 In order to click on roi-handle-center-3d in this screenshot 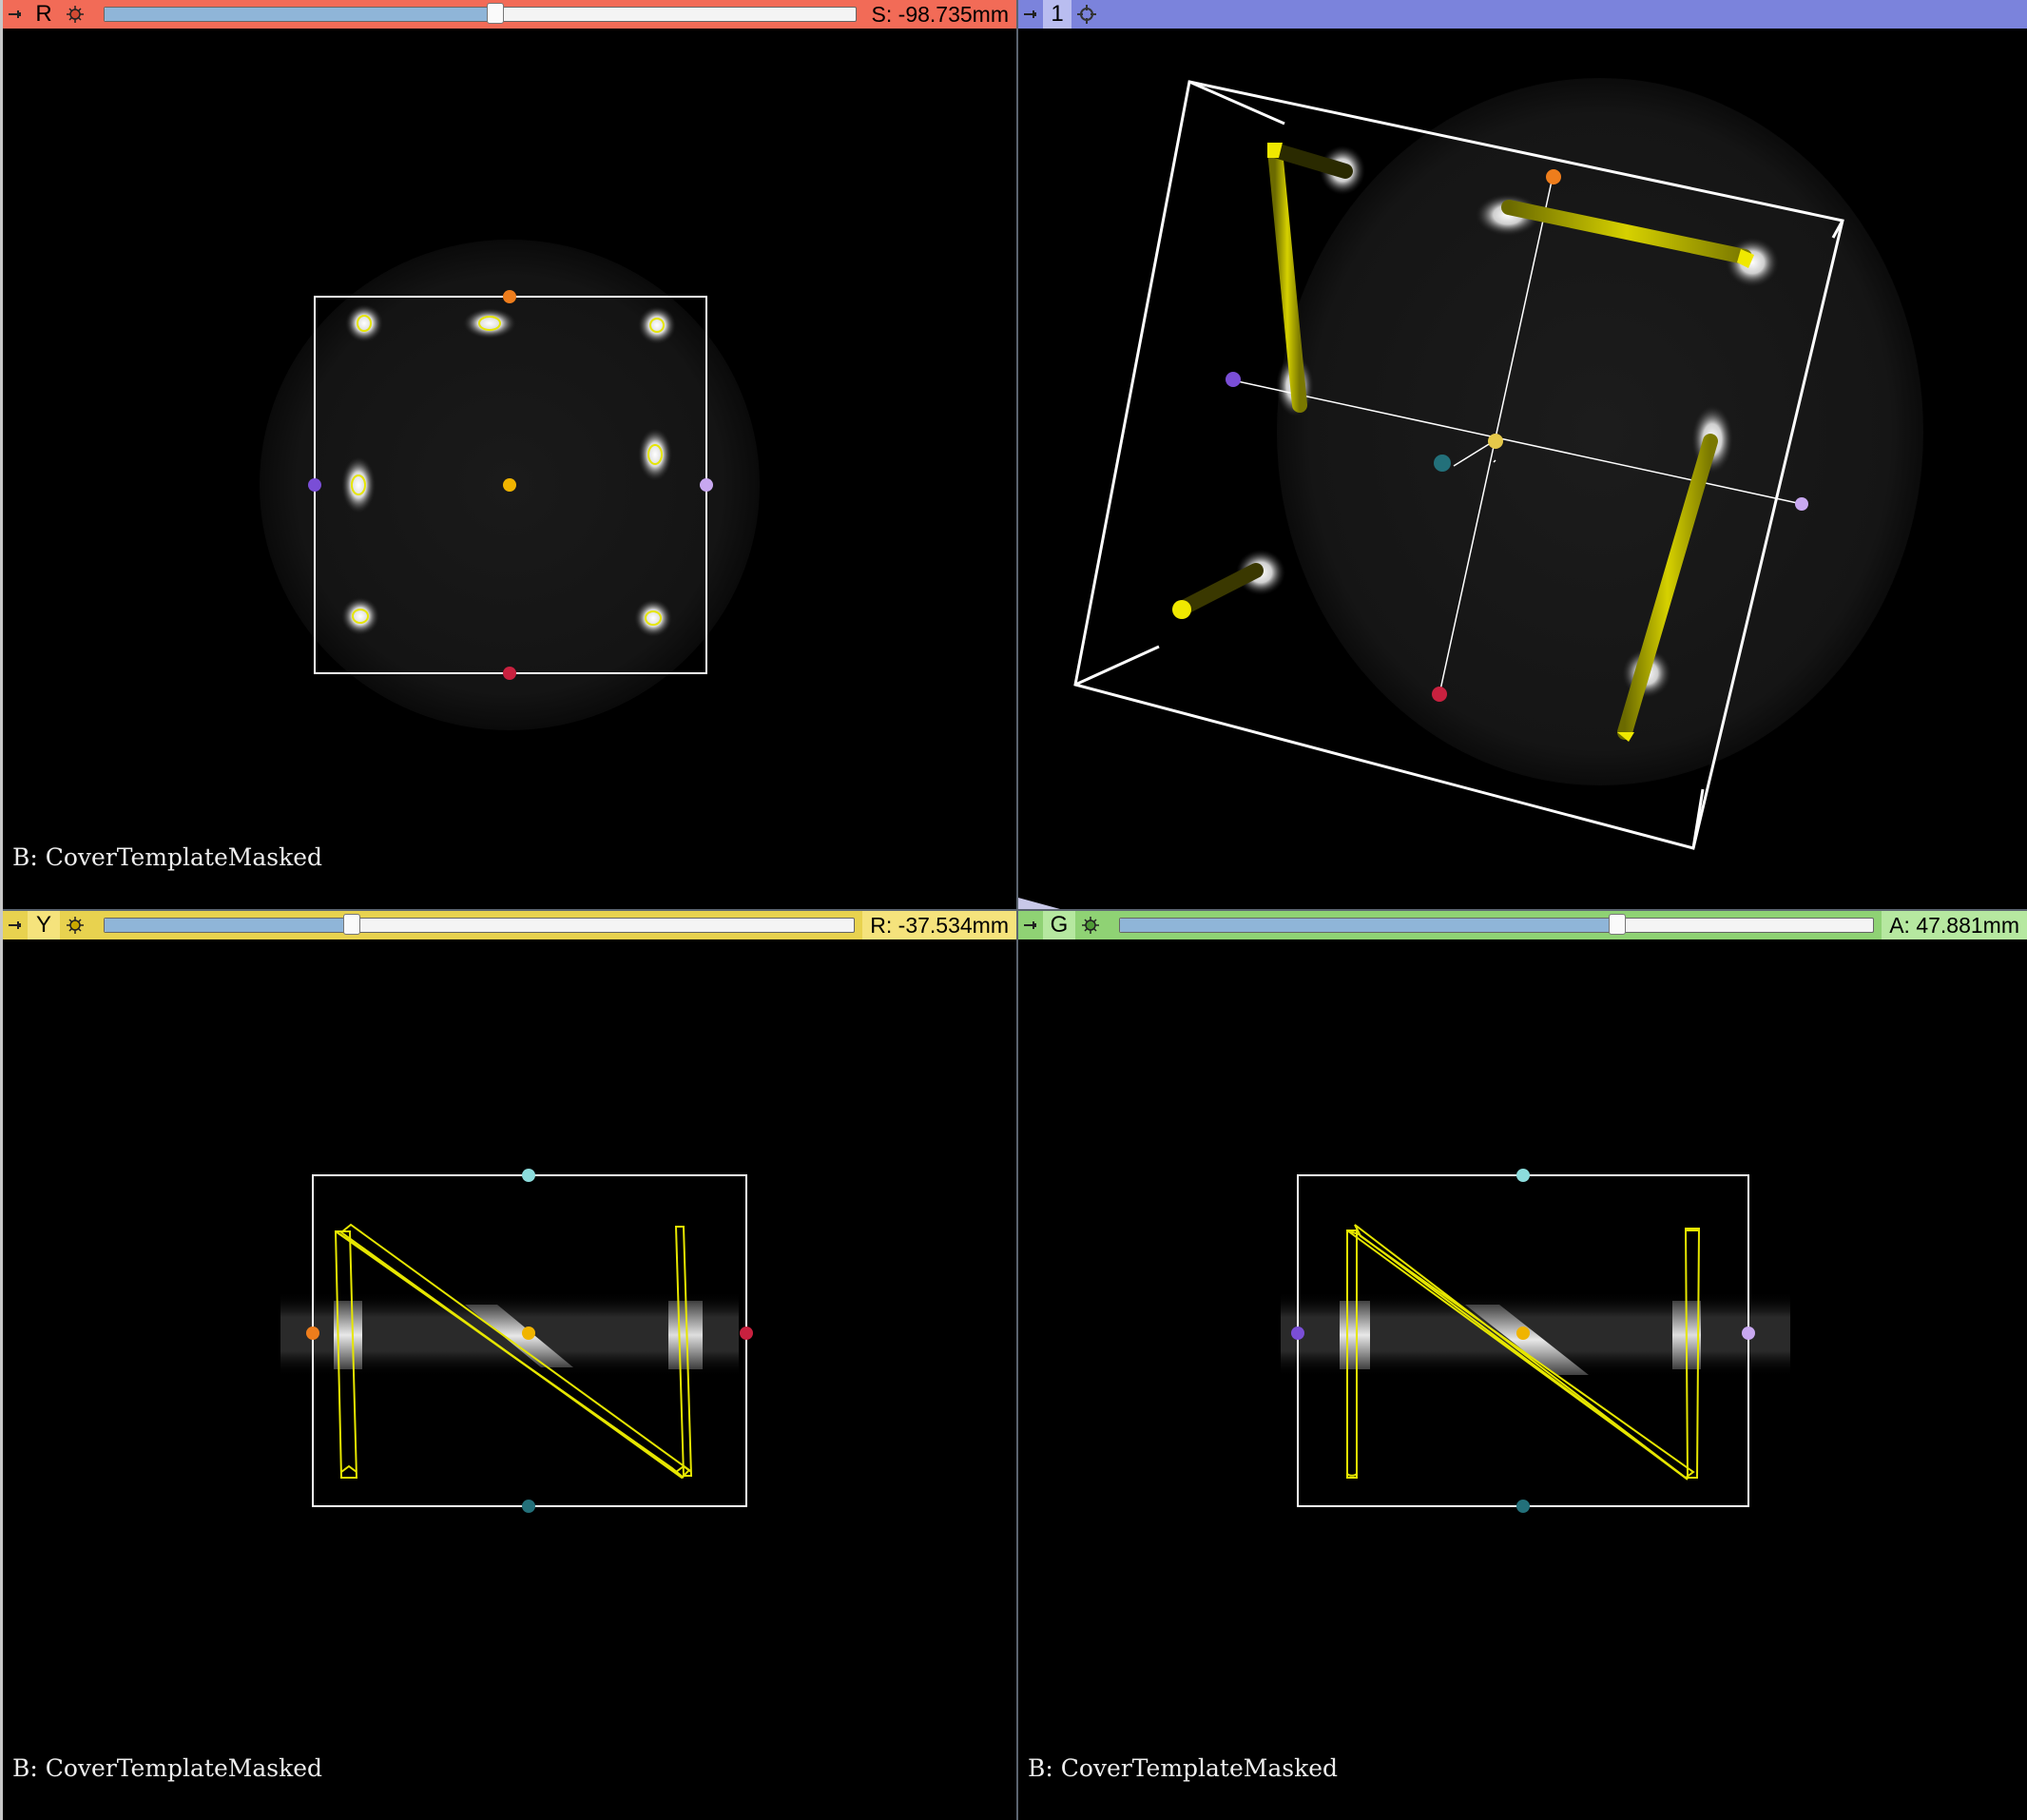, I will do `click(1495, 442)`.